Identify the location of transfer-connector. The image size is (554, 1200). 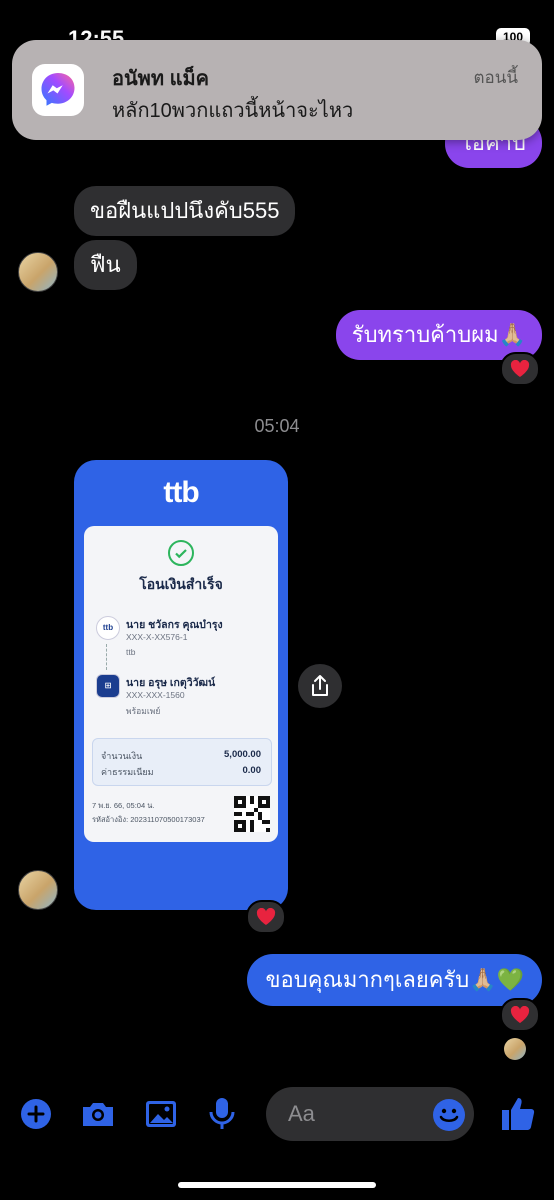
(106, 657).